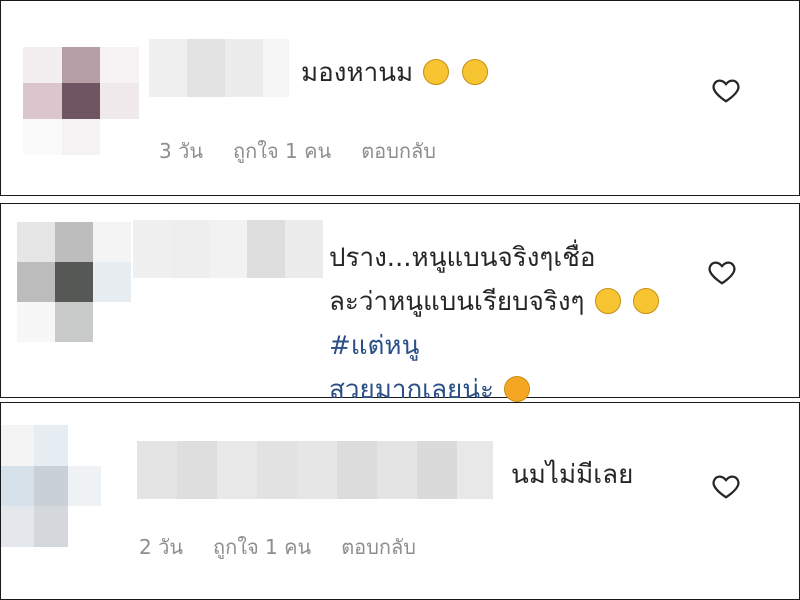 Image resolution: width=800 pixels, height=600 pixels. I want to click on hashtag-link-continued: สวยมากเลยน่ะ, so click(411, 390).